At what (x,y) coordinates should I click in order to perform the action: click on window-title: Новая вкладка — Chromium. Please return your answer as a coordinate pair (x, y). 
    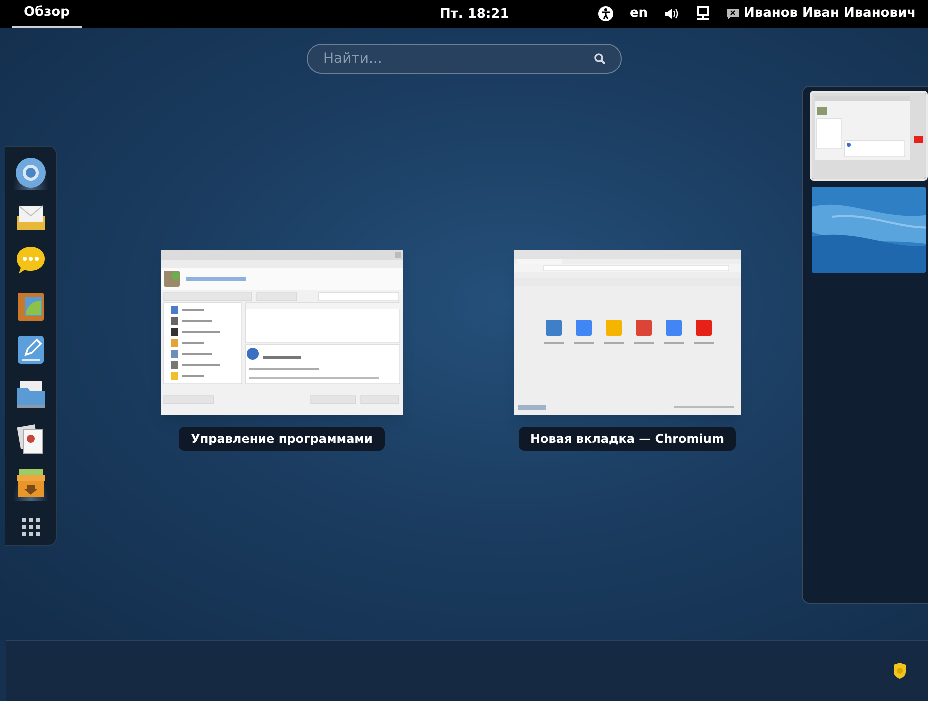
    Looking at the image, I should click on (627, 439).